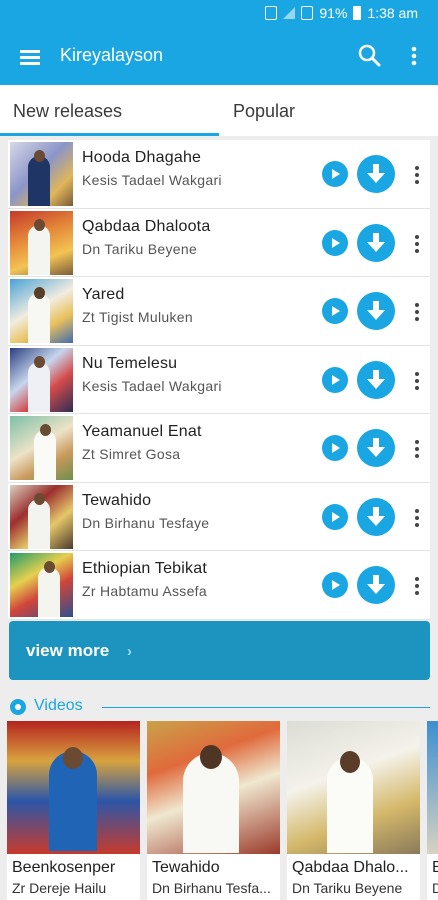 The height and width of the screenshot is (900, 438). Describe the element at coordinates (103, 294) in the screenshot. I see `song-title: Yared` at that location.